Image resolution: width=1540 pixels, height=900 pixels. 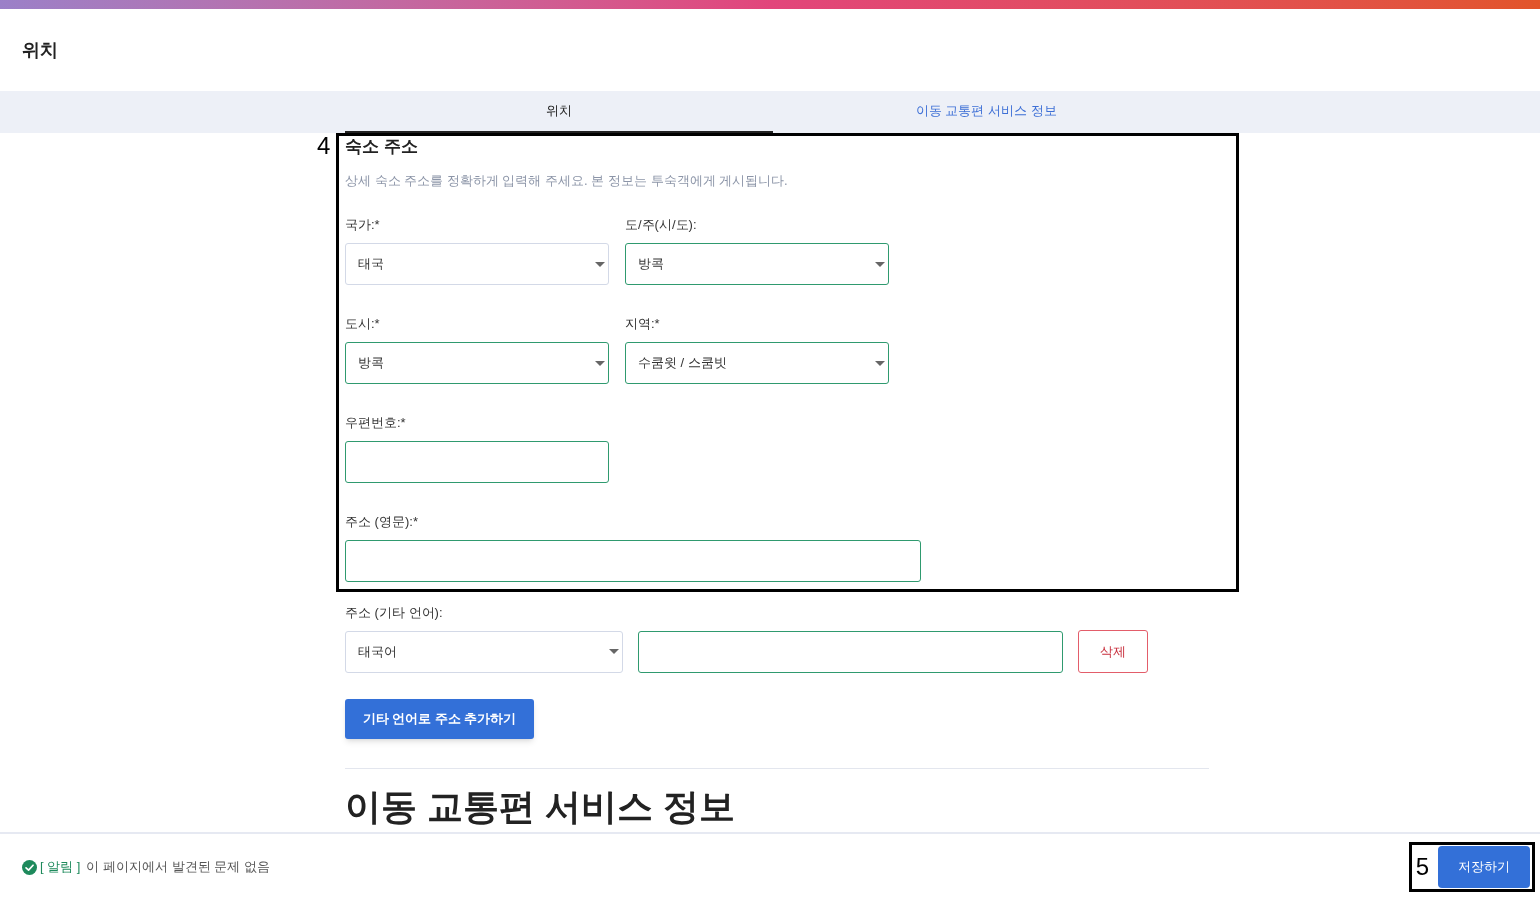 What do you see at coordinates (439, 719) in the screenshot?
I see `add-address-button: 기타 언어로 주소 추가하기` at bounding box center [439, 719].